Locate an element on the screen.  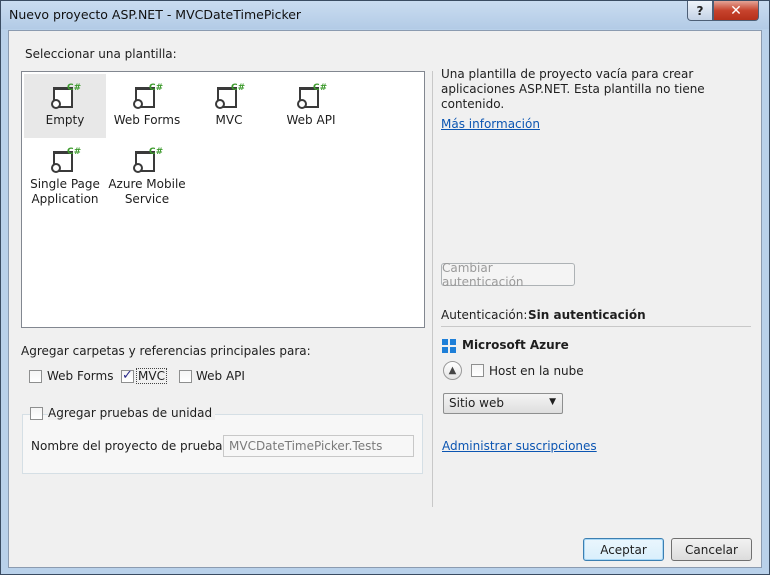
chevron-down-icon: ▼ is located at coordinates (552, 402).